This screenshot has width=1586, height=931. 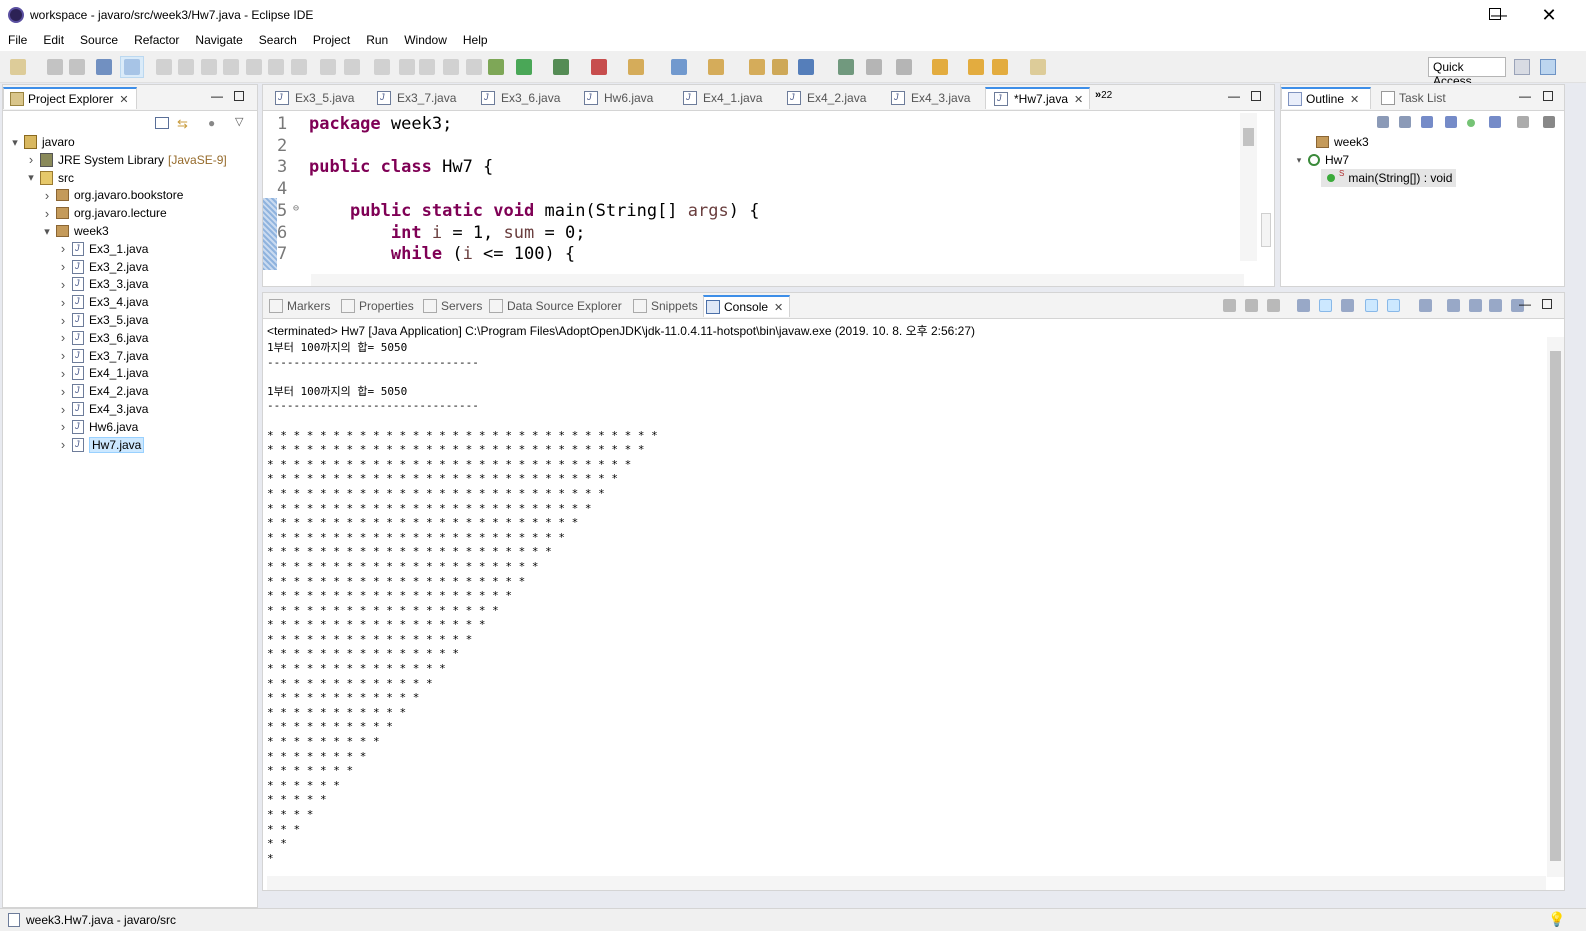 I want to click on fold-icon: ⊖, so click(x=296, y=208).